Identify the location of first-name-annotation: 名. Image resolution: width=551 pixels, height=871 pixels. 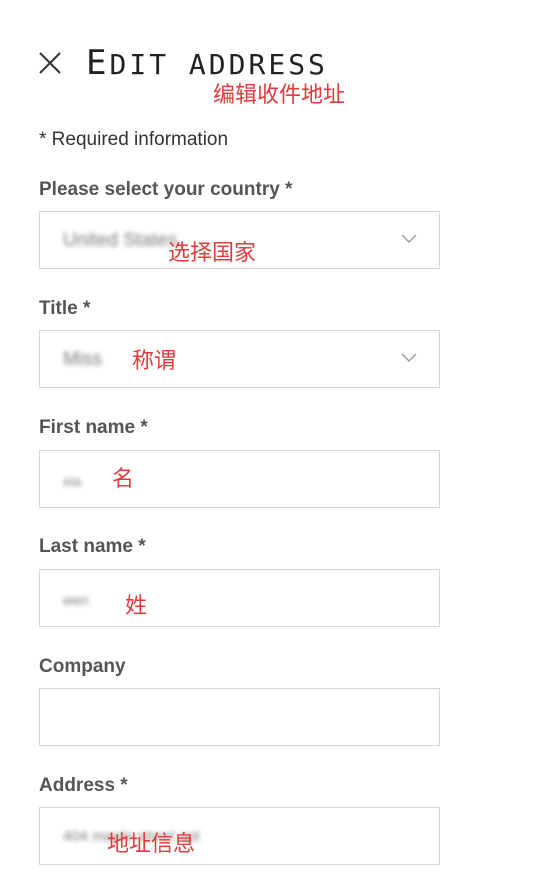
(123, 479).